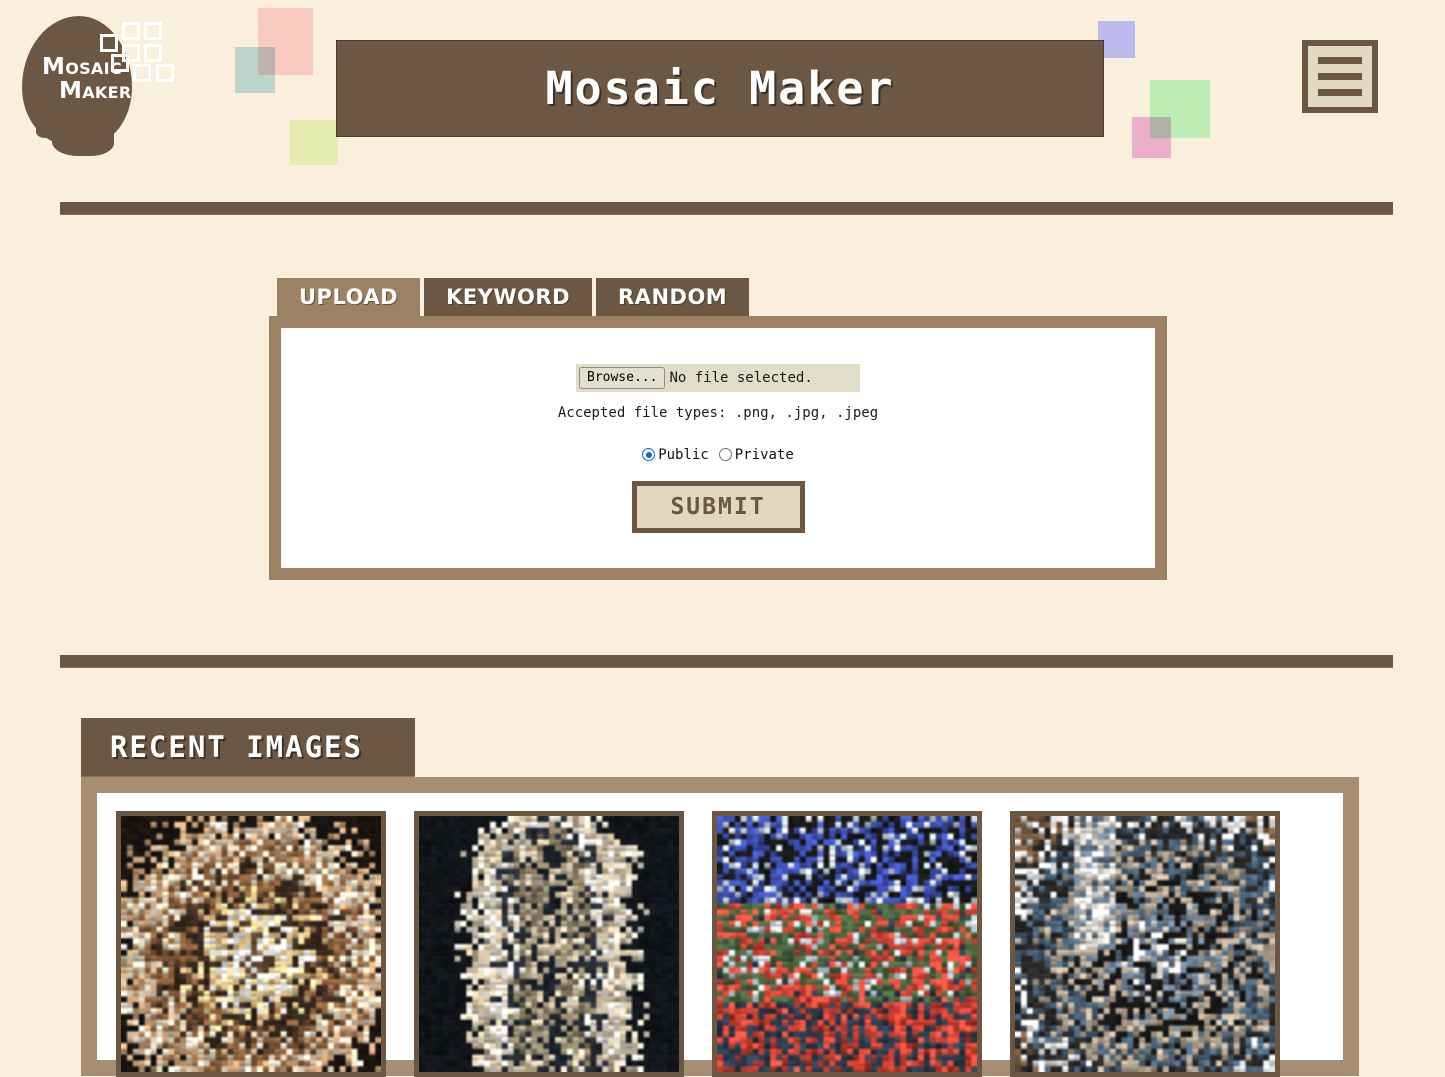 Image resolution: width=1445 pixels, height=1077 pixels. I want to click on decorative-magenta-square, so click(1151, 137).